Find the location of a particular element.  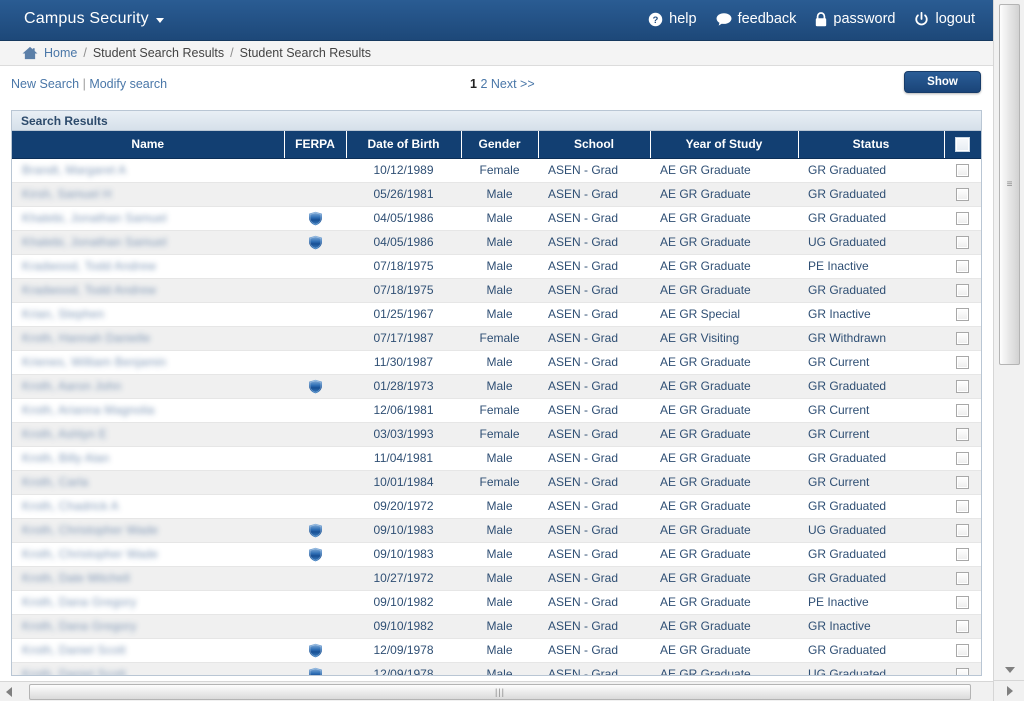

show-button: Show is located at coordinates (942, 82).